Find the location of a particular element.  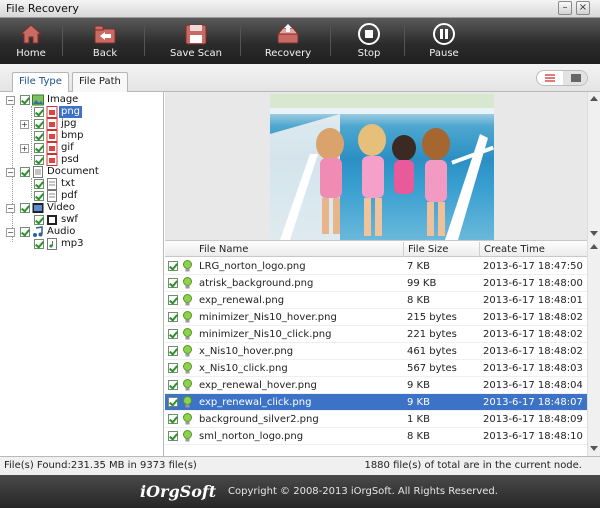

close-button: × is located at coordinates (583, 8).